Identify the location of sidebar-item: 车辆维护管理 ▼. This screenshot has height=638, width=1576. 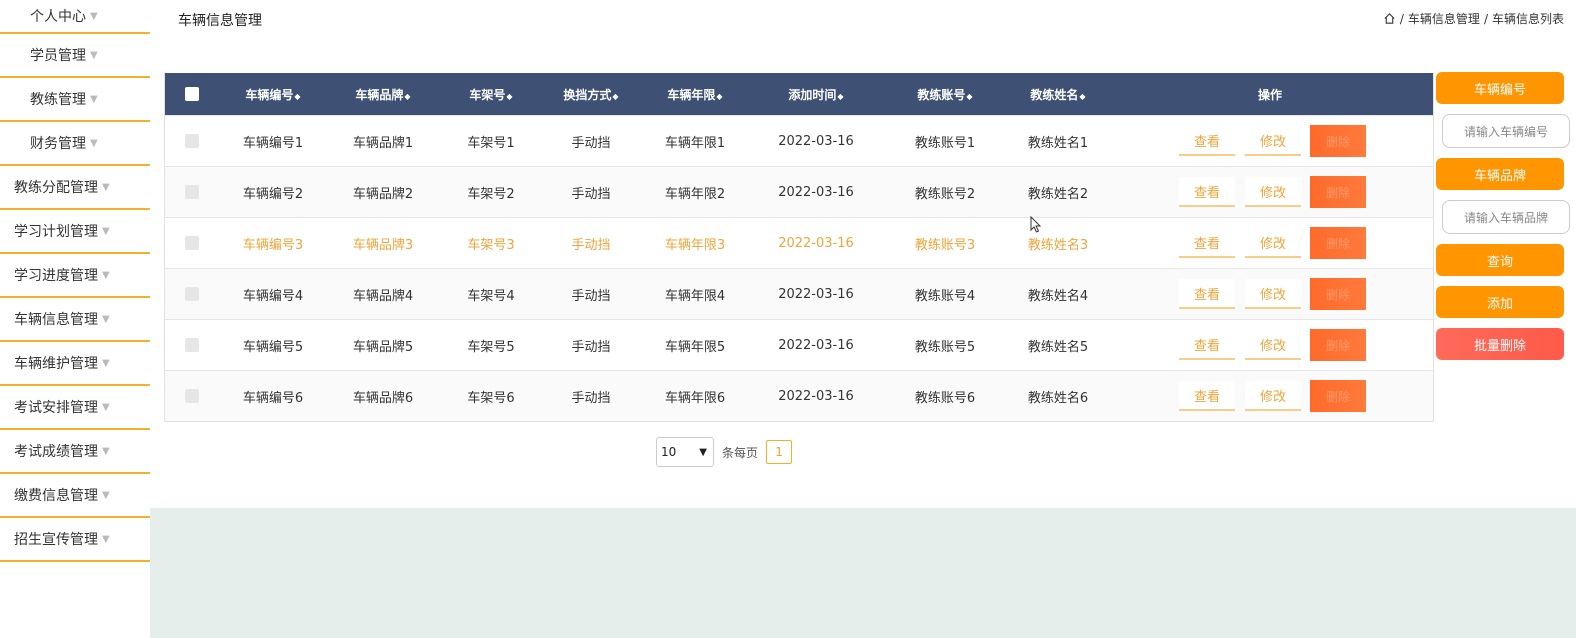
(75, 364).